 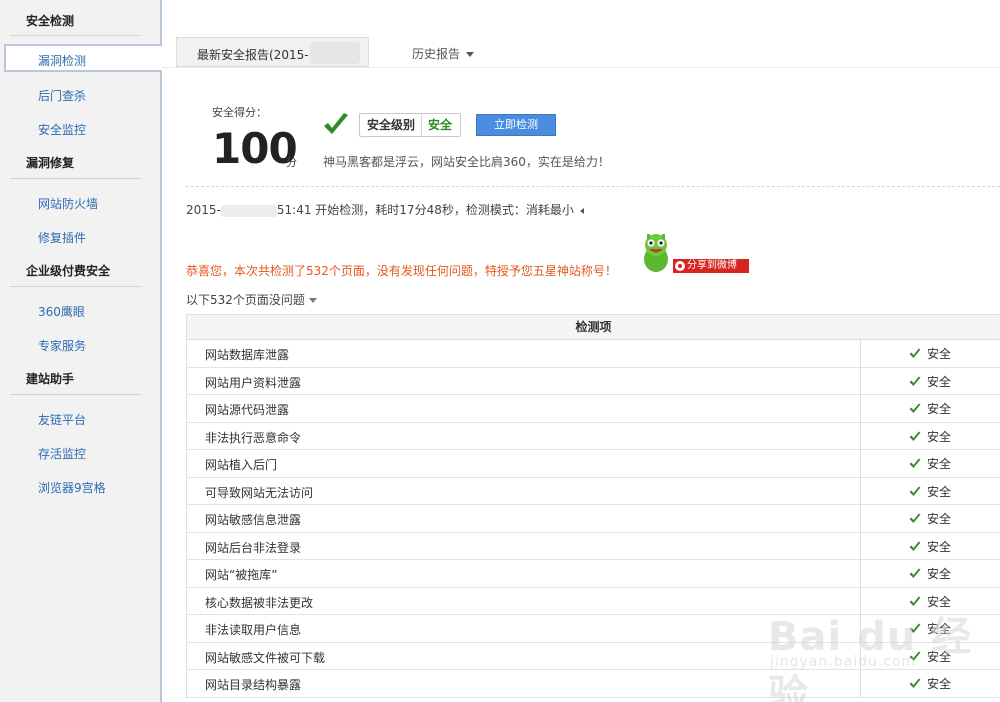 What do you see at coordinates (62, 453) in the screenshot?
I see `sidebar-item-uptime-monitor: 存活监控` at bounding box center [62, 453].